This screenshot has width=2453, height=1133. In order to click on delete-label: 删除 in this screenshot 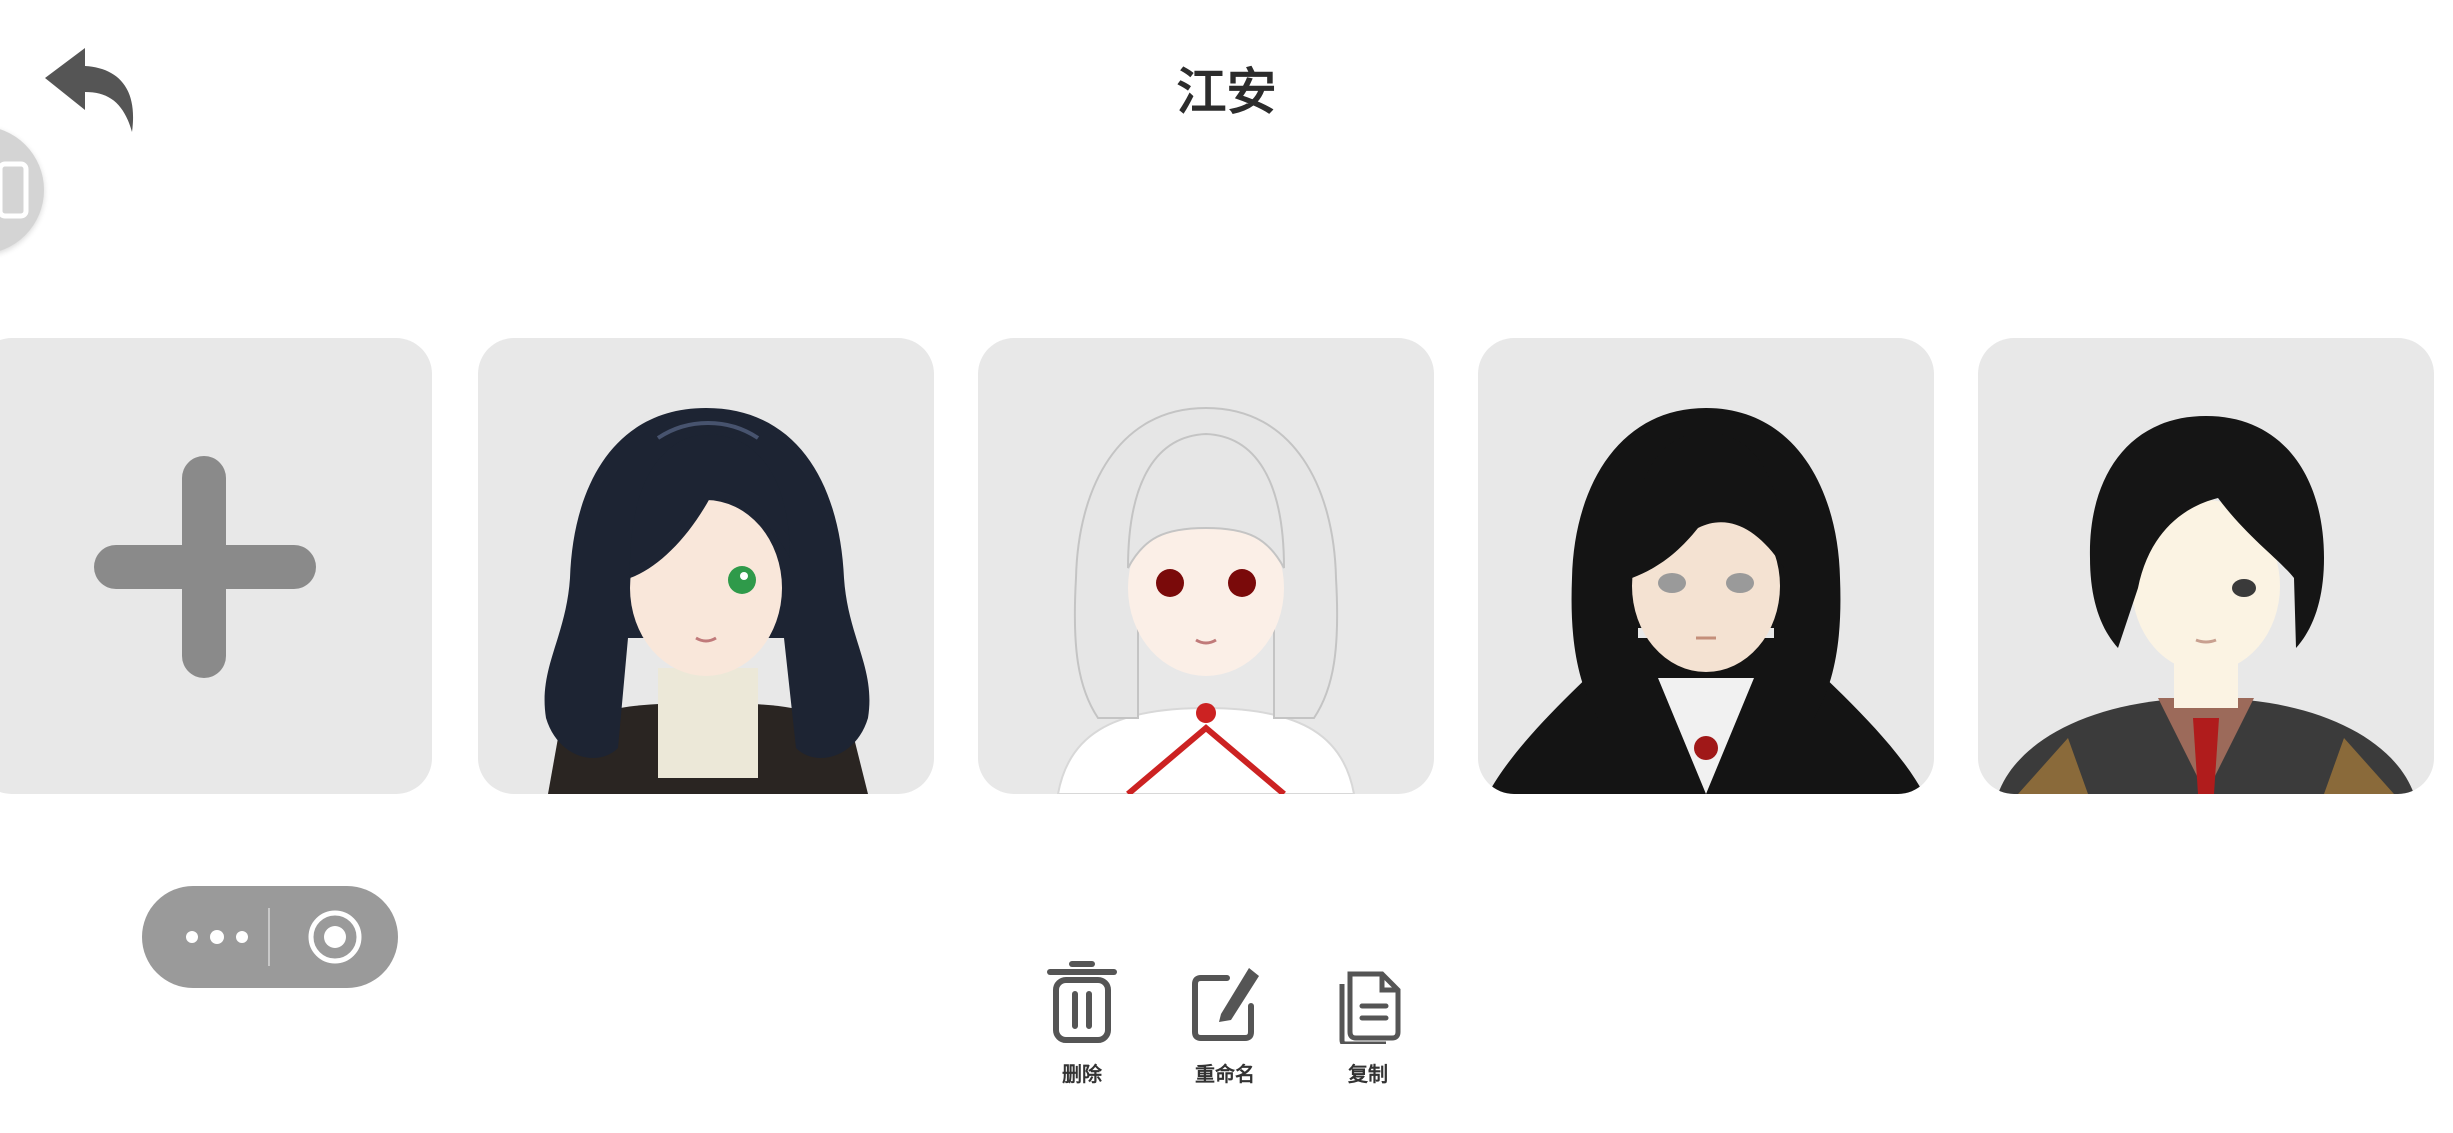, I will do `click(1082, 1074)`.